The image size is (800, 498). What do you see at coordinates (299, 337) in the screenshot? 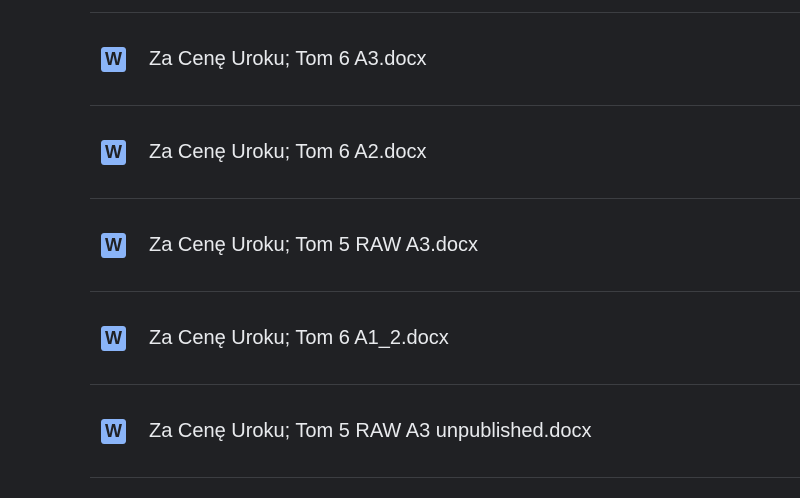
I see `file-name: Za Cenę Uroku; Tom 6 A1_2.docx` at bounding box center [299, 337].